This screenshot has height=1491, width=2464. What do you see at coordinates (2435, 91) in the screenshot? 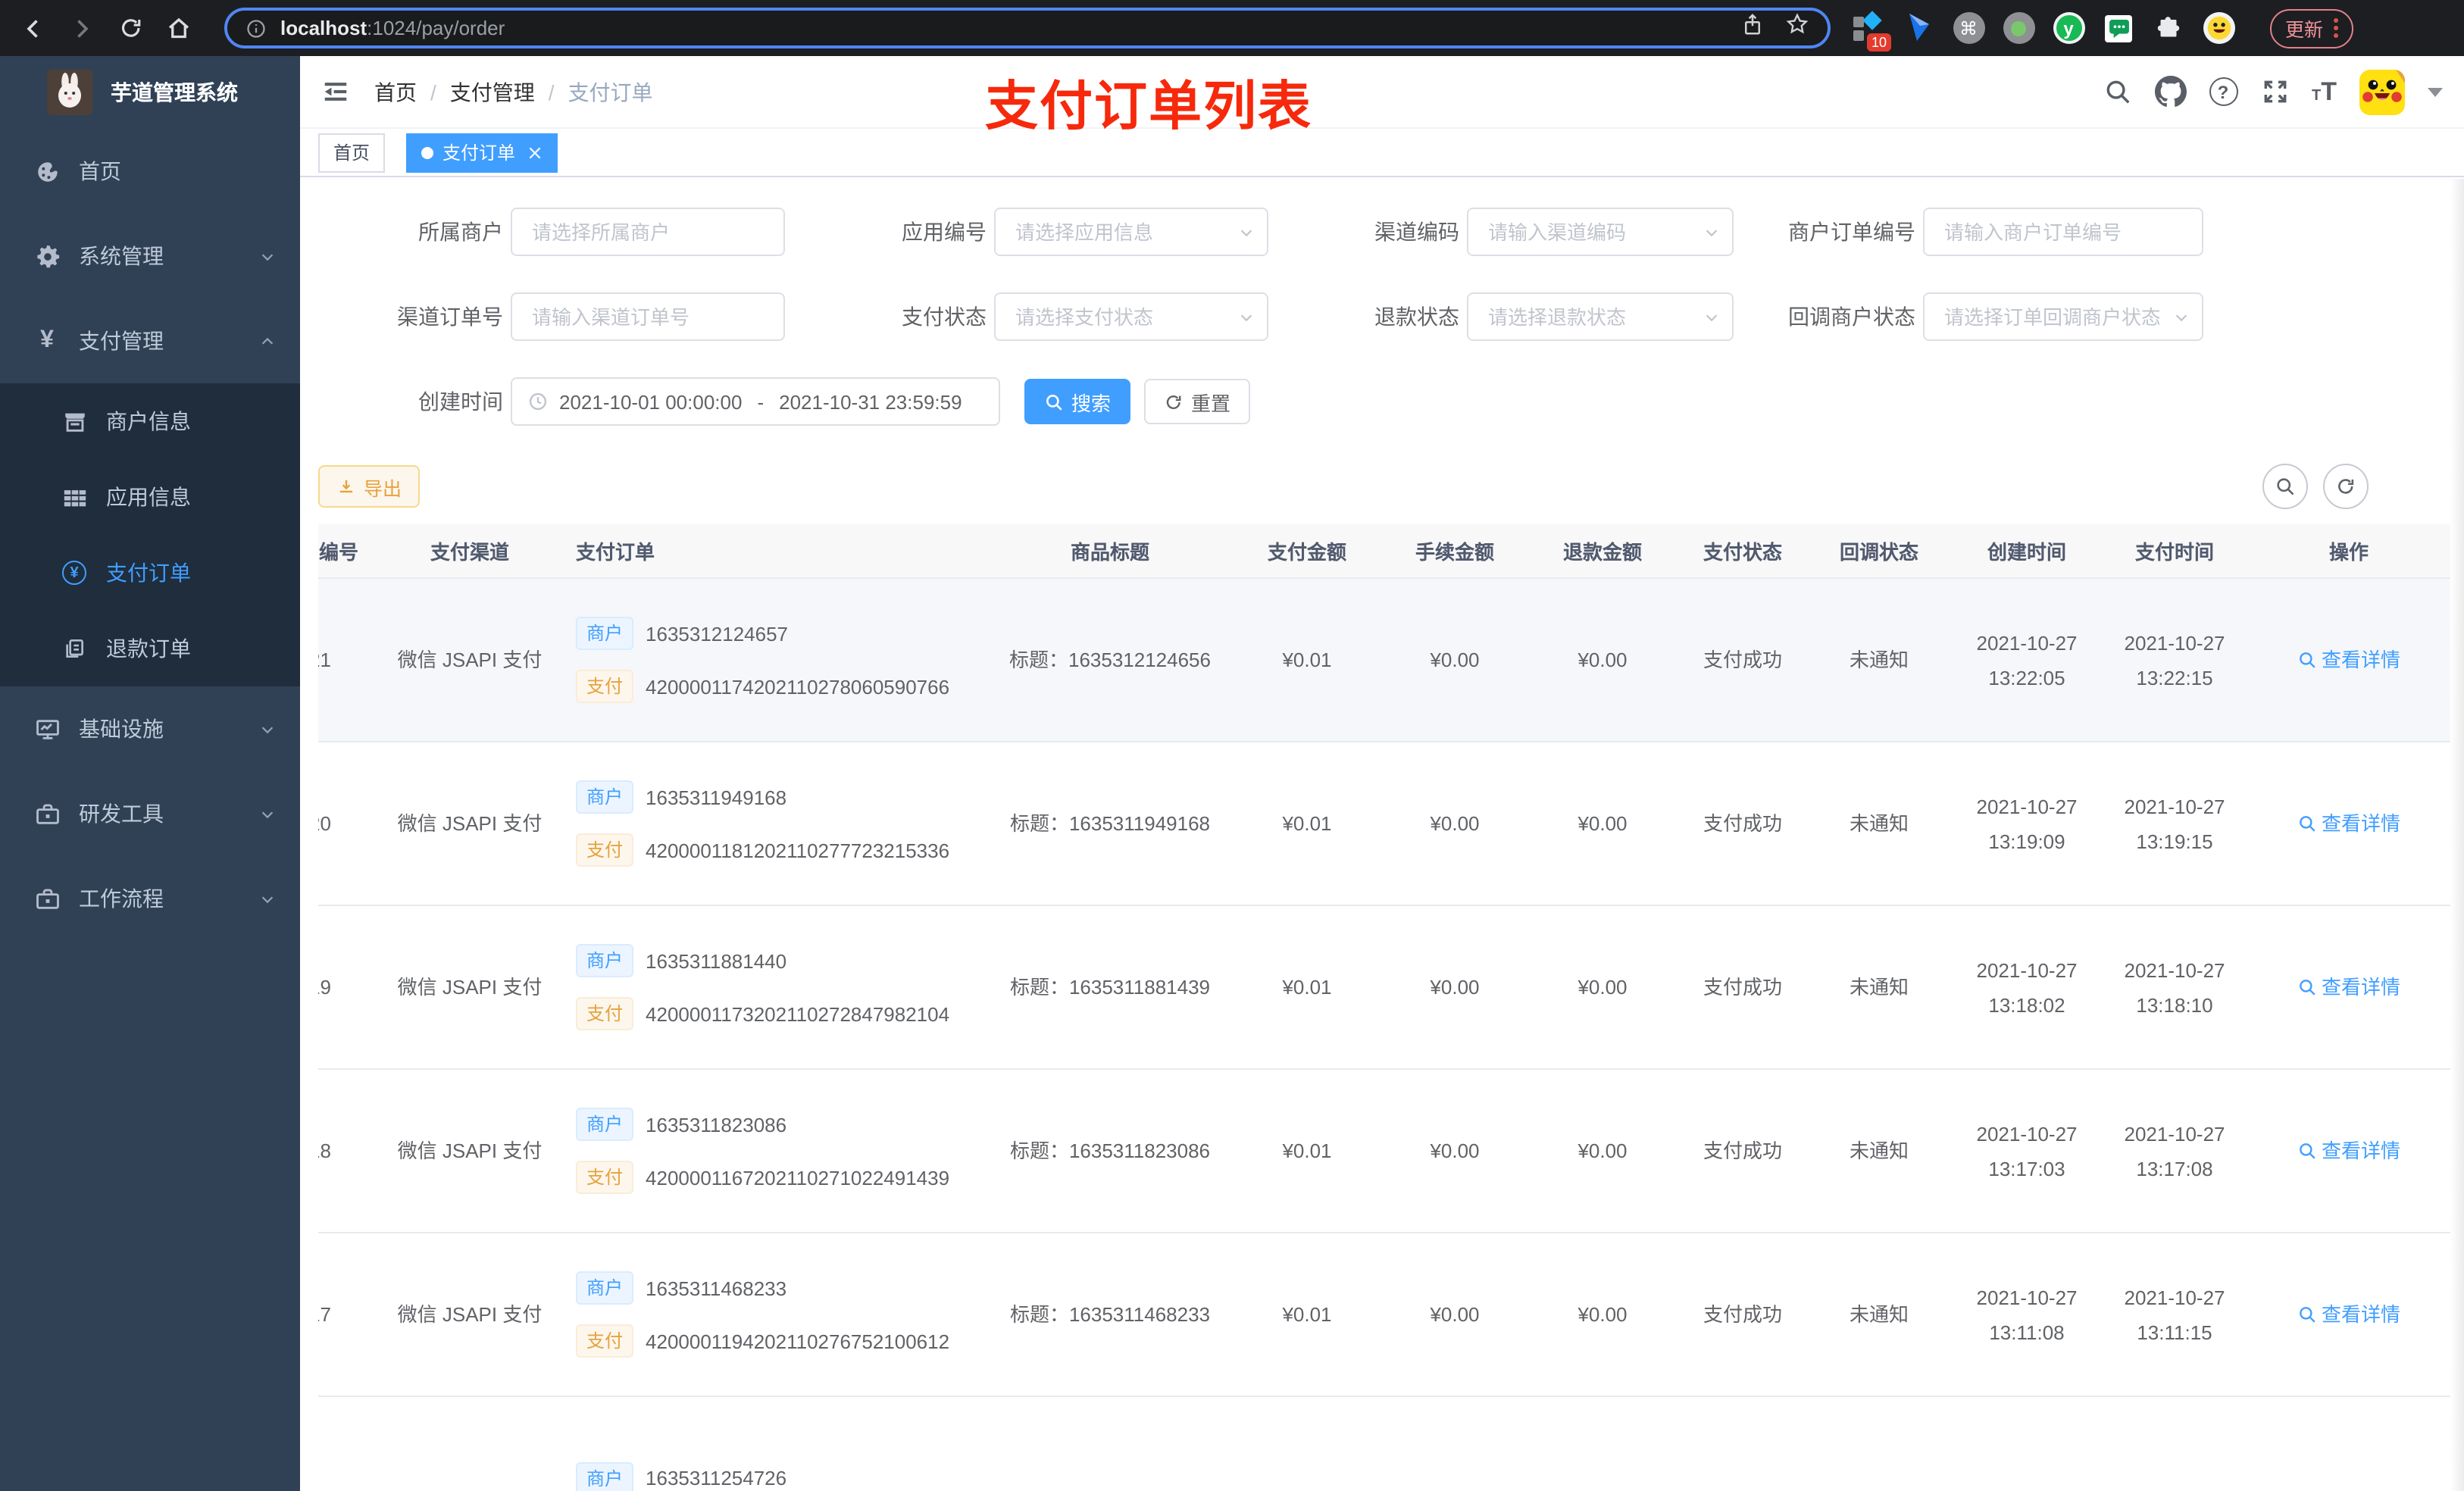
I see `avatar-caret-icon` at bounding box center [2435, 91].